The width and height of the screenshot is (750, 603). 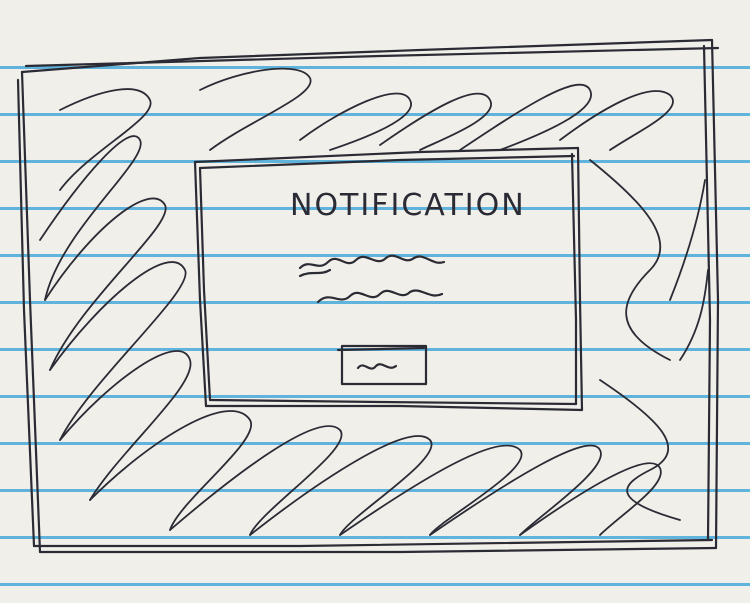 What do you see at coordinates (384, 365) in the screenshot?
I see `dismiss-button` at bounding box center [384, 365].